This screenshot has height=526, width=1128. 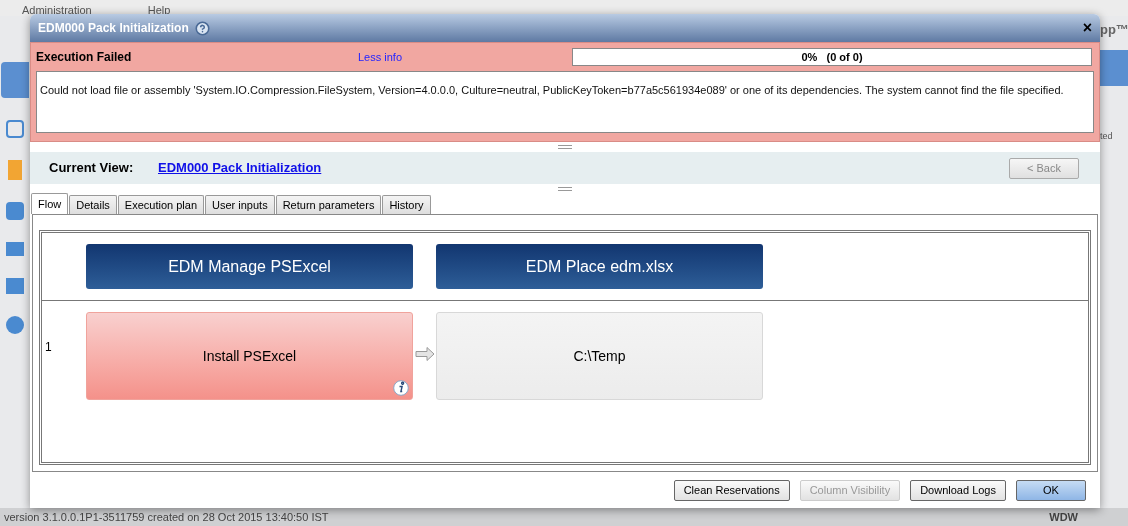 What do you see at coordinates (465, 57) in the screenshot?
I see `less-info-link: Less info` at bounding box center [465, 57].